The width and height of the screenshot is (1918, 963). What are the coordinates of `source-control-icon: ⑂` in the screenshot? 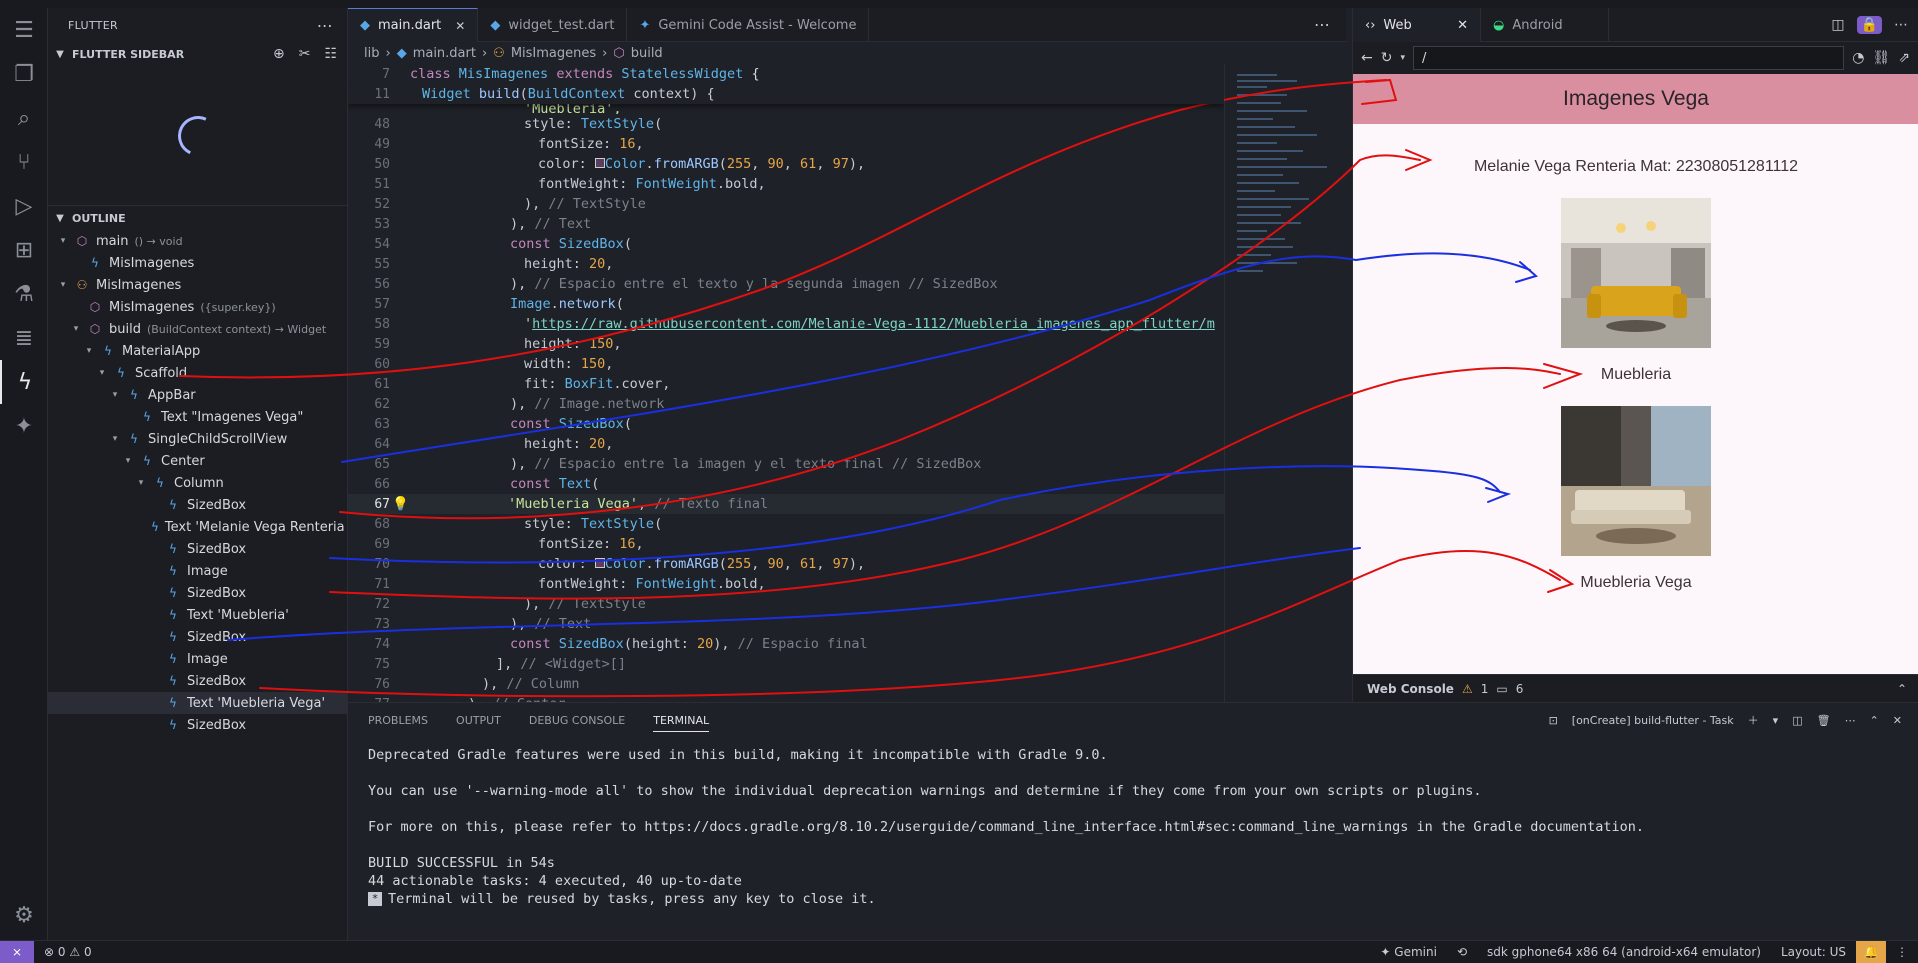 It's located at (24, 162).